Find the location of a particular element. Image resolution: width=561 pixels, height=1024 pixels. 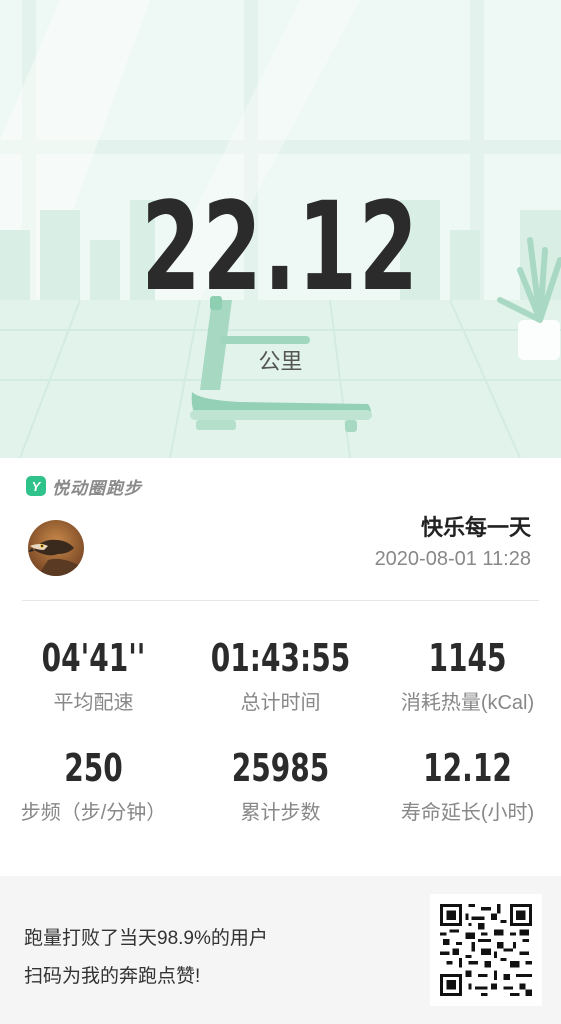

distance-unit: 公里 is located at coordinates (280, 361).